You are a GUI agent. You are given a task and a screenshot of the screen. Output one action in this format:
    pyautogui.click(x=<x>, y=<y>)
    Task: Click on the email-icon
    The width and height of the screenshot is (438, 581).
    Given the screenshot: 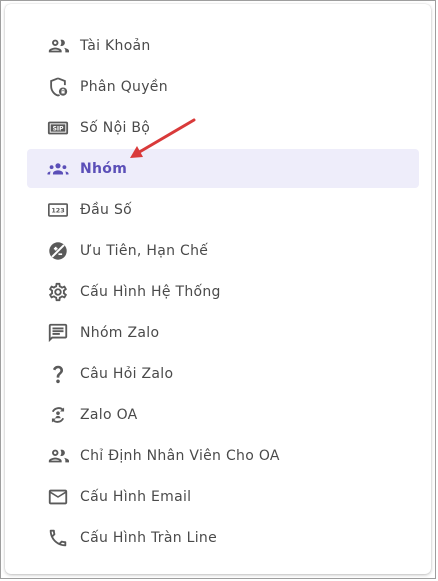 What is the action you would take?
    pyautogui.click(x=58, y=497)
    